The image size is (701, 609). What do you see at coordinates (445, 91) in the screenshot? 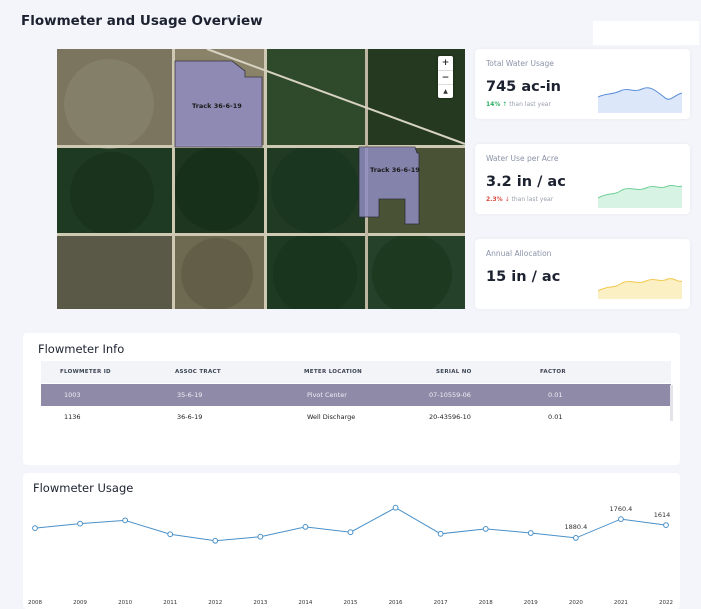
I see `compass-icon: ▲` at bounding box center [445, 91].